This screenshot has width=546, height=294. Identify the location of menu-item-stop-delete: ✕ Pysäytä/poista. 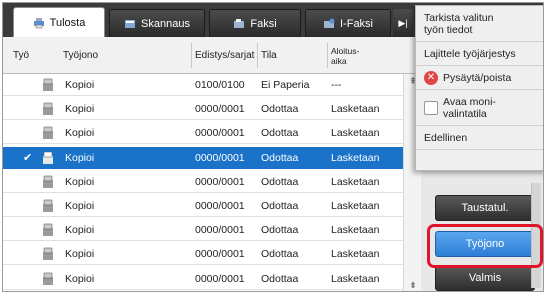
(479, 78).